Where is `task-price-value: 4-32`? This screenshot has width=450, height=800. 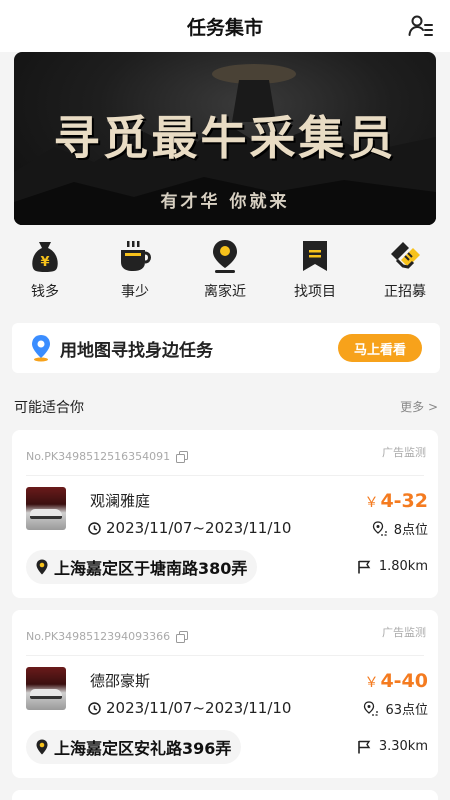
task-price-value: 4-32 is located at coordinates (404, 501).